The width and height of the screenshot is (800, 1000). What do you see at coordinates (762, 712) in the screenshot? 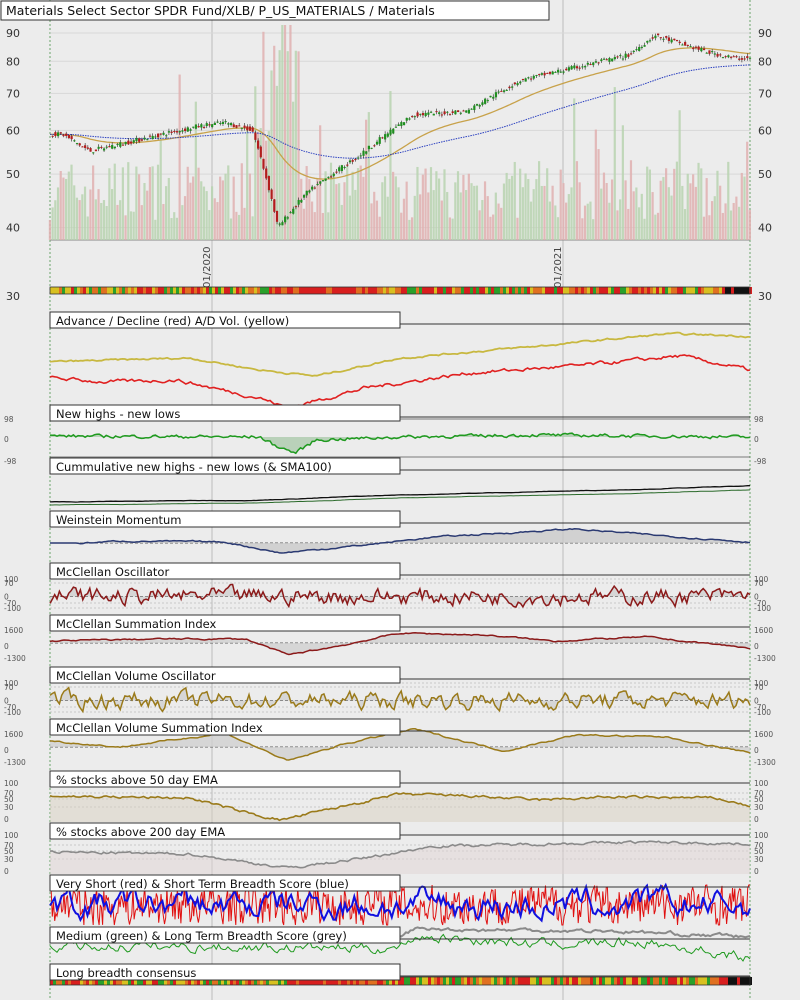
I see `mvo-tick-right: -100` at bounding box center [762, 712].